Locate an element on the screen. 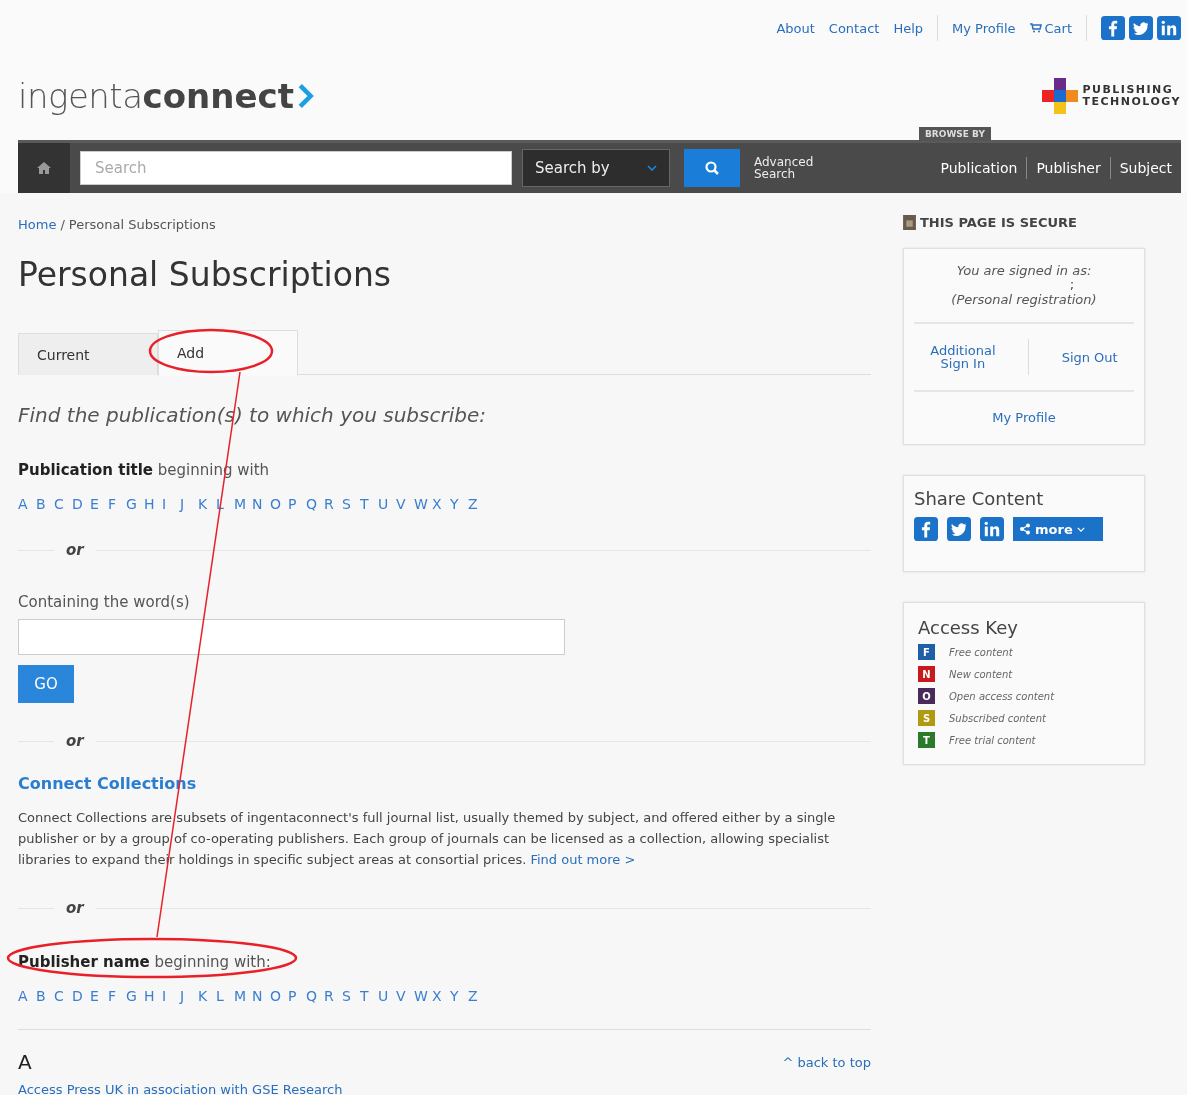 This screenshot has height=1095, width=1187. access-label: New content is located at coordinates (981, 674).